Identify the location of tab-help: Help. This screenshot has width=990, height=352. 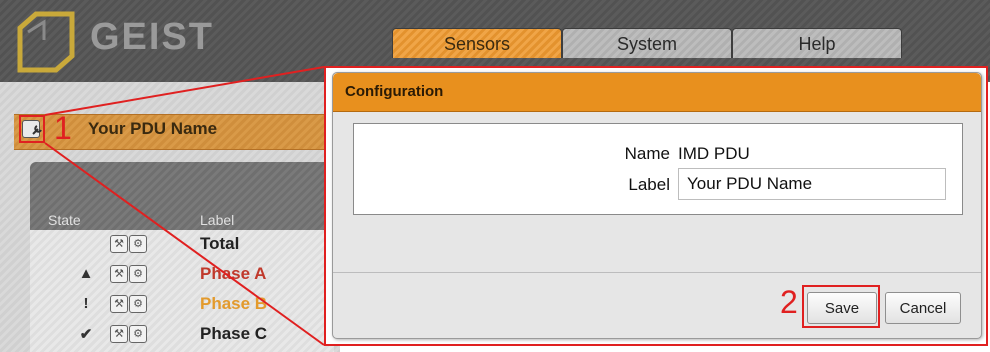
(817, 43).